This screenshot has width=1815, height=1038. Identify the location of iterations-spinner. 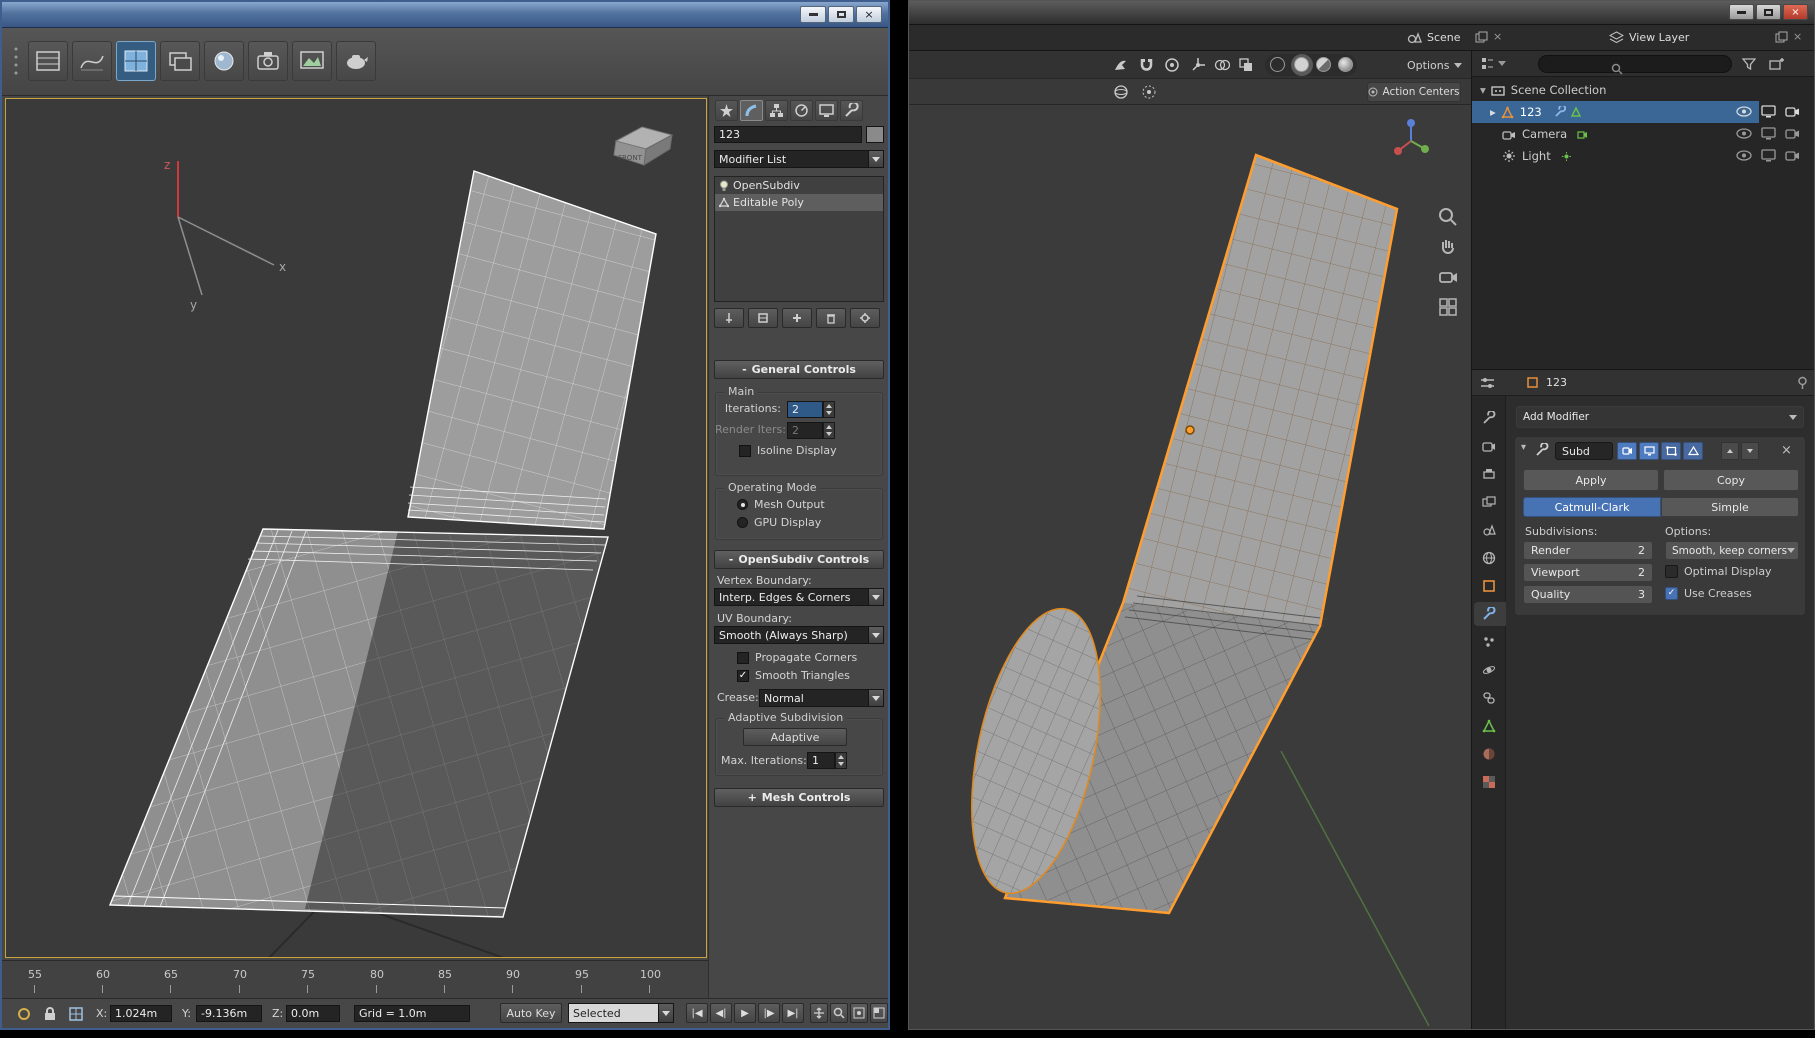
(829, 409).